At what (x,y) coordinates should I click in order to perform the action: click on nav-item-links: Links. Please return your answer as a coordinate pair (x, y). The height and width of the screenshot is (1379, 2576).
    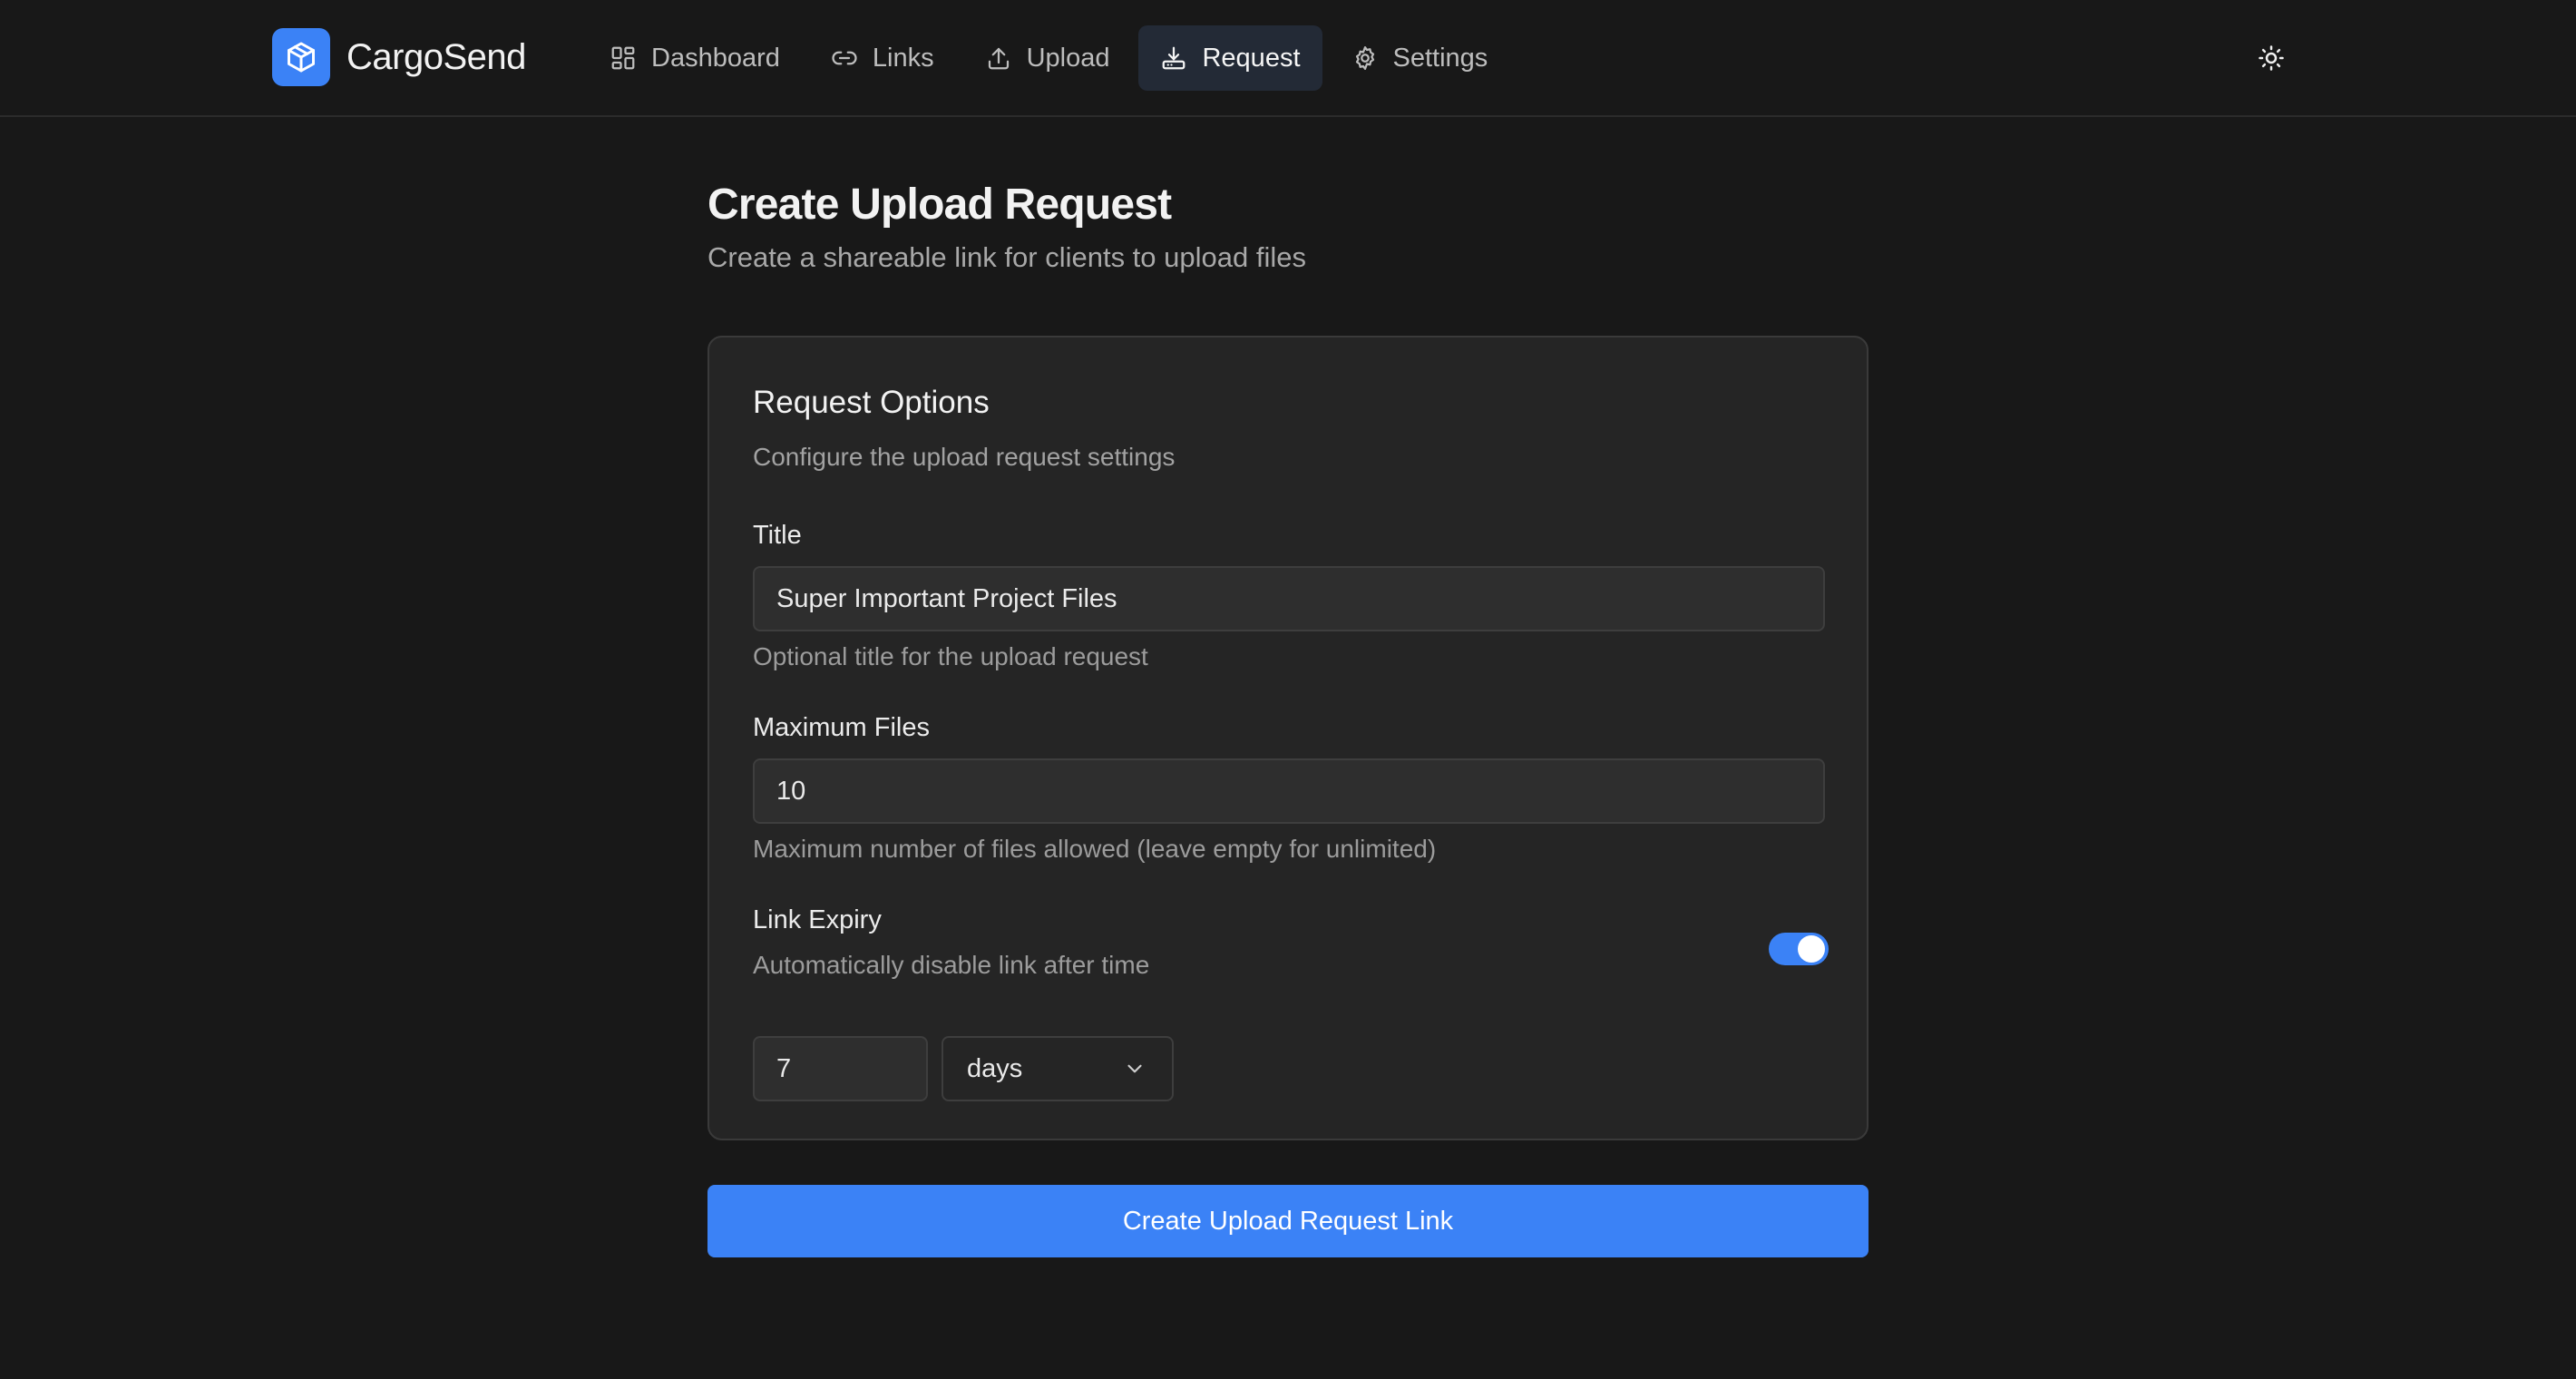
    Looking at the image, I should click on (882, 58).